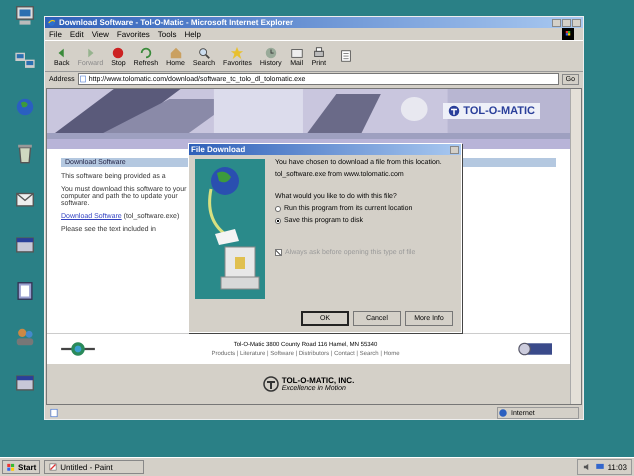 Image resolution: width=634 pixels, height=476 pixels. What do you see at coordinates (192, 34) in the screenshot?
I see `menu-item: Help` at bounding box center [192, 34].